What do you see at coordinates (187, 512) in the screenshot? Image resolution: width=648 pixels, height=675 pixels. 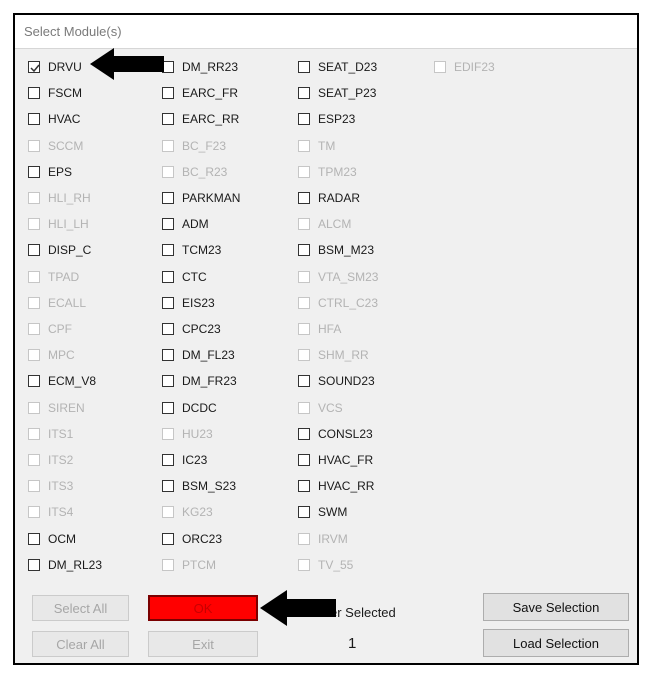 I see `module-checkbox-kg23: KG23` at bounding box center [187, 512].